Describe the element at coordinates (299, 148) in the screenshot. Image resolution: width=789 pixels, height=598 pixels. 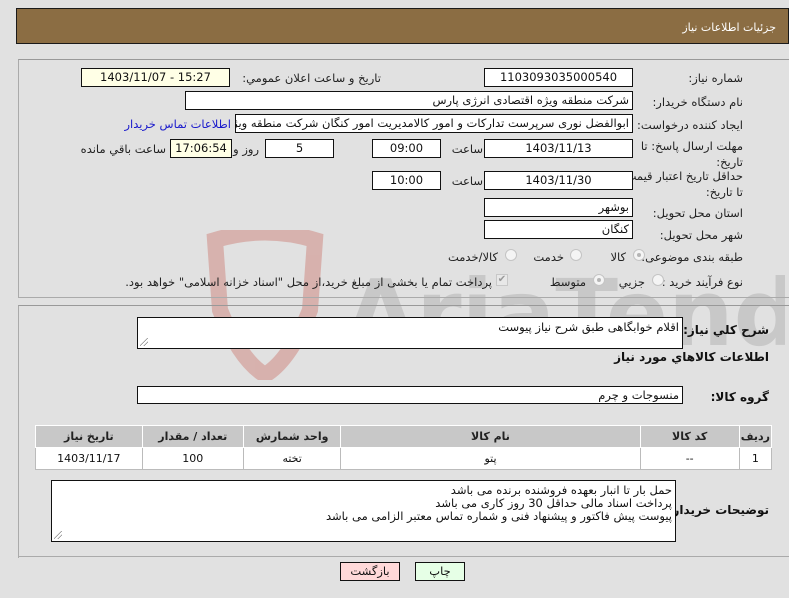
I see `days-remaining: 5` at that location.